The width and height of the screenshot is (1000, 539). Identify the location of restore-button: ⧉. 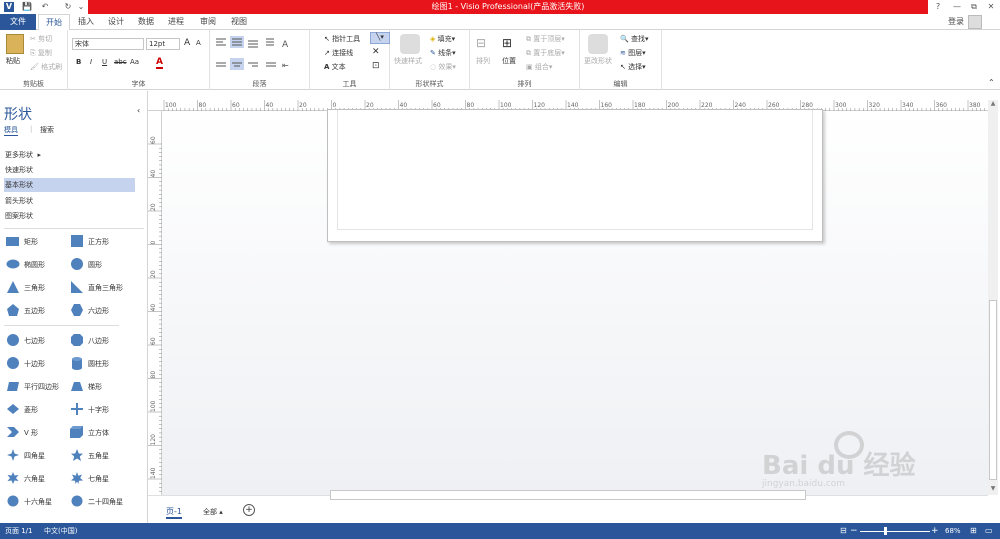
(974, 7).